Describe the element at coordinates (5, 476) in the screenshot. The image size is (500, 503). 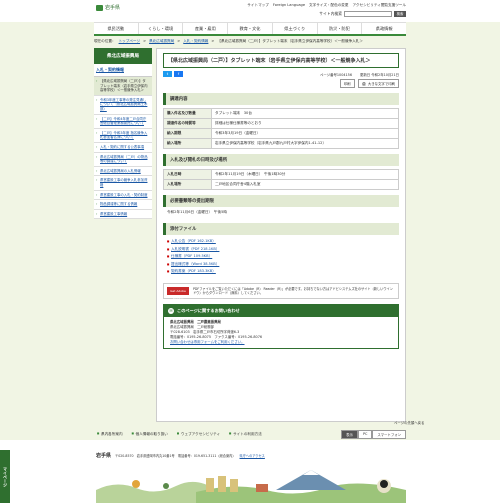
I see `my-page-tab: マイページ` at that location.